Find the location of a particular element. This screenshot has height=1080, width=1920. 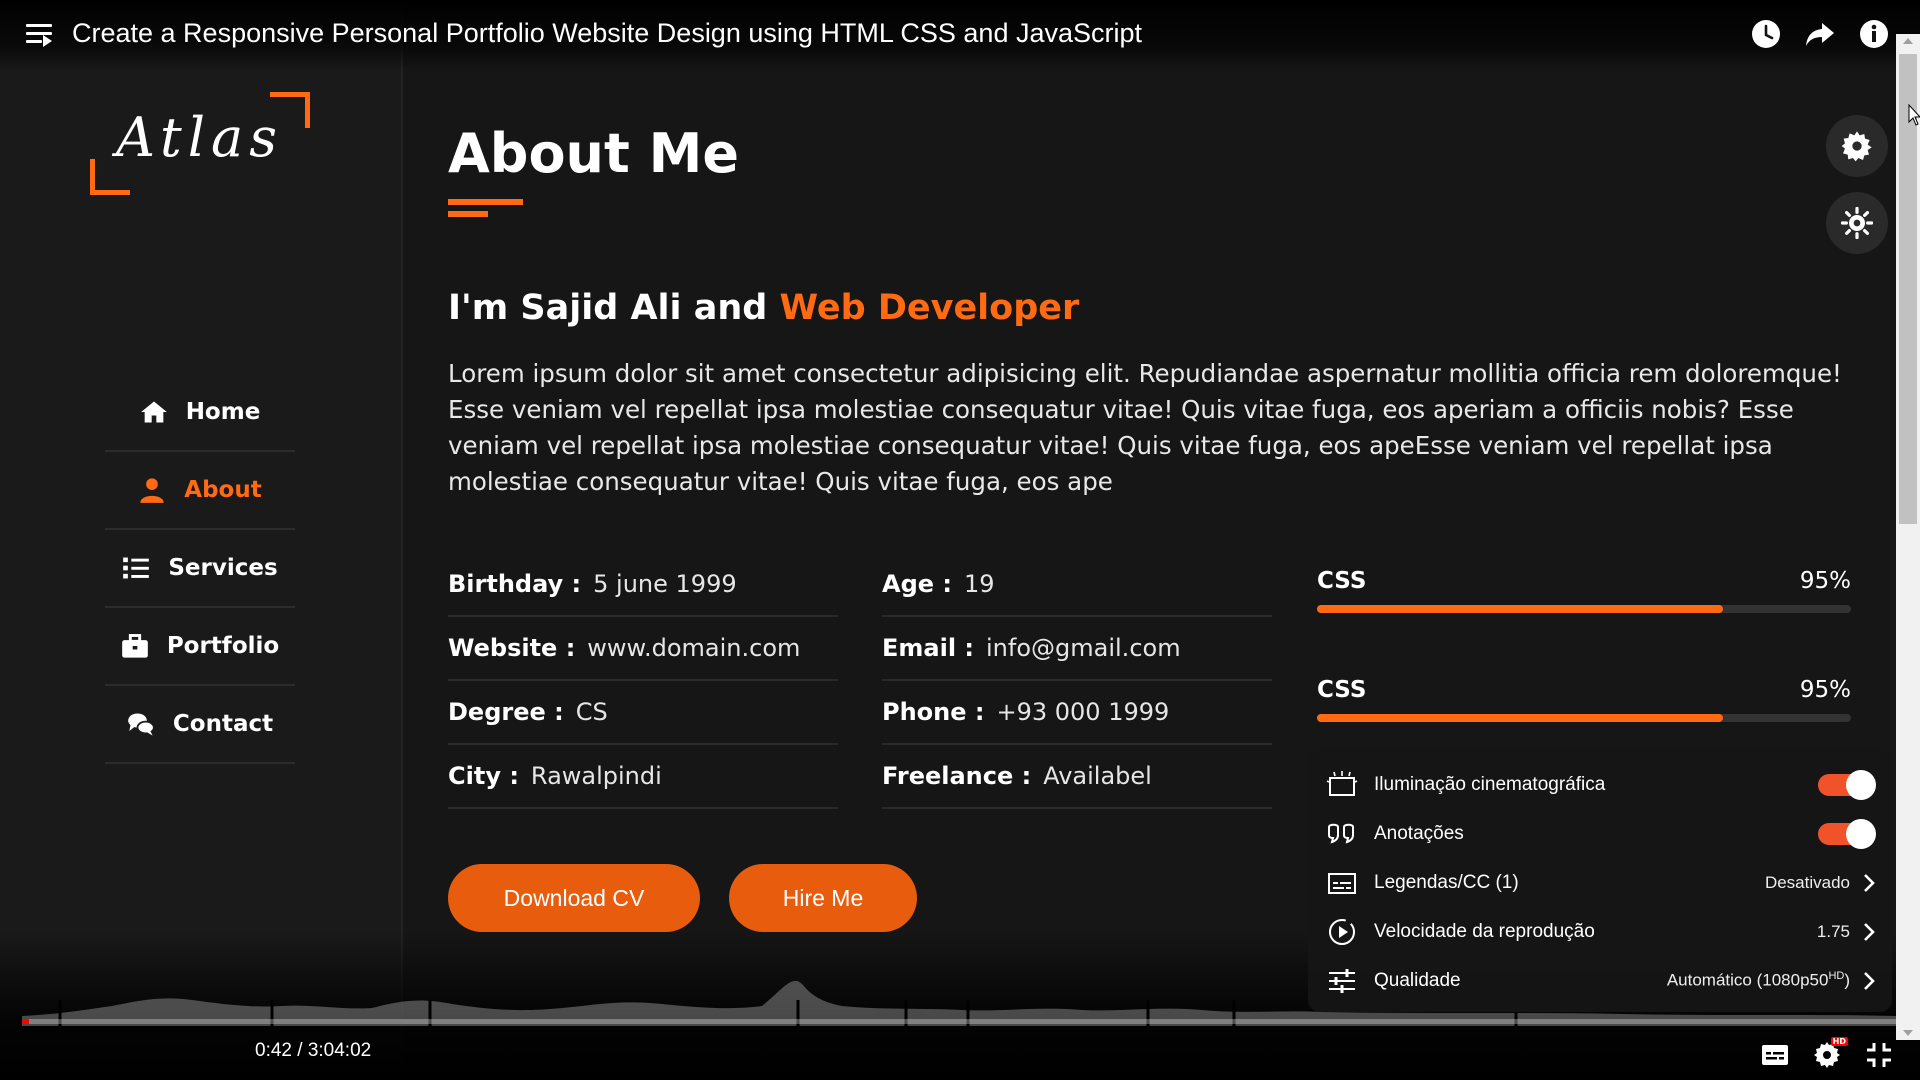

page-scrollbar is located at coordinates (1908, 537).